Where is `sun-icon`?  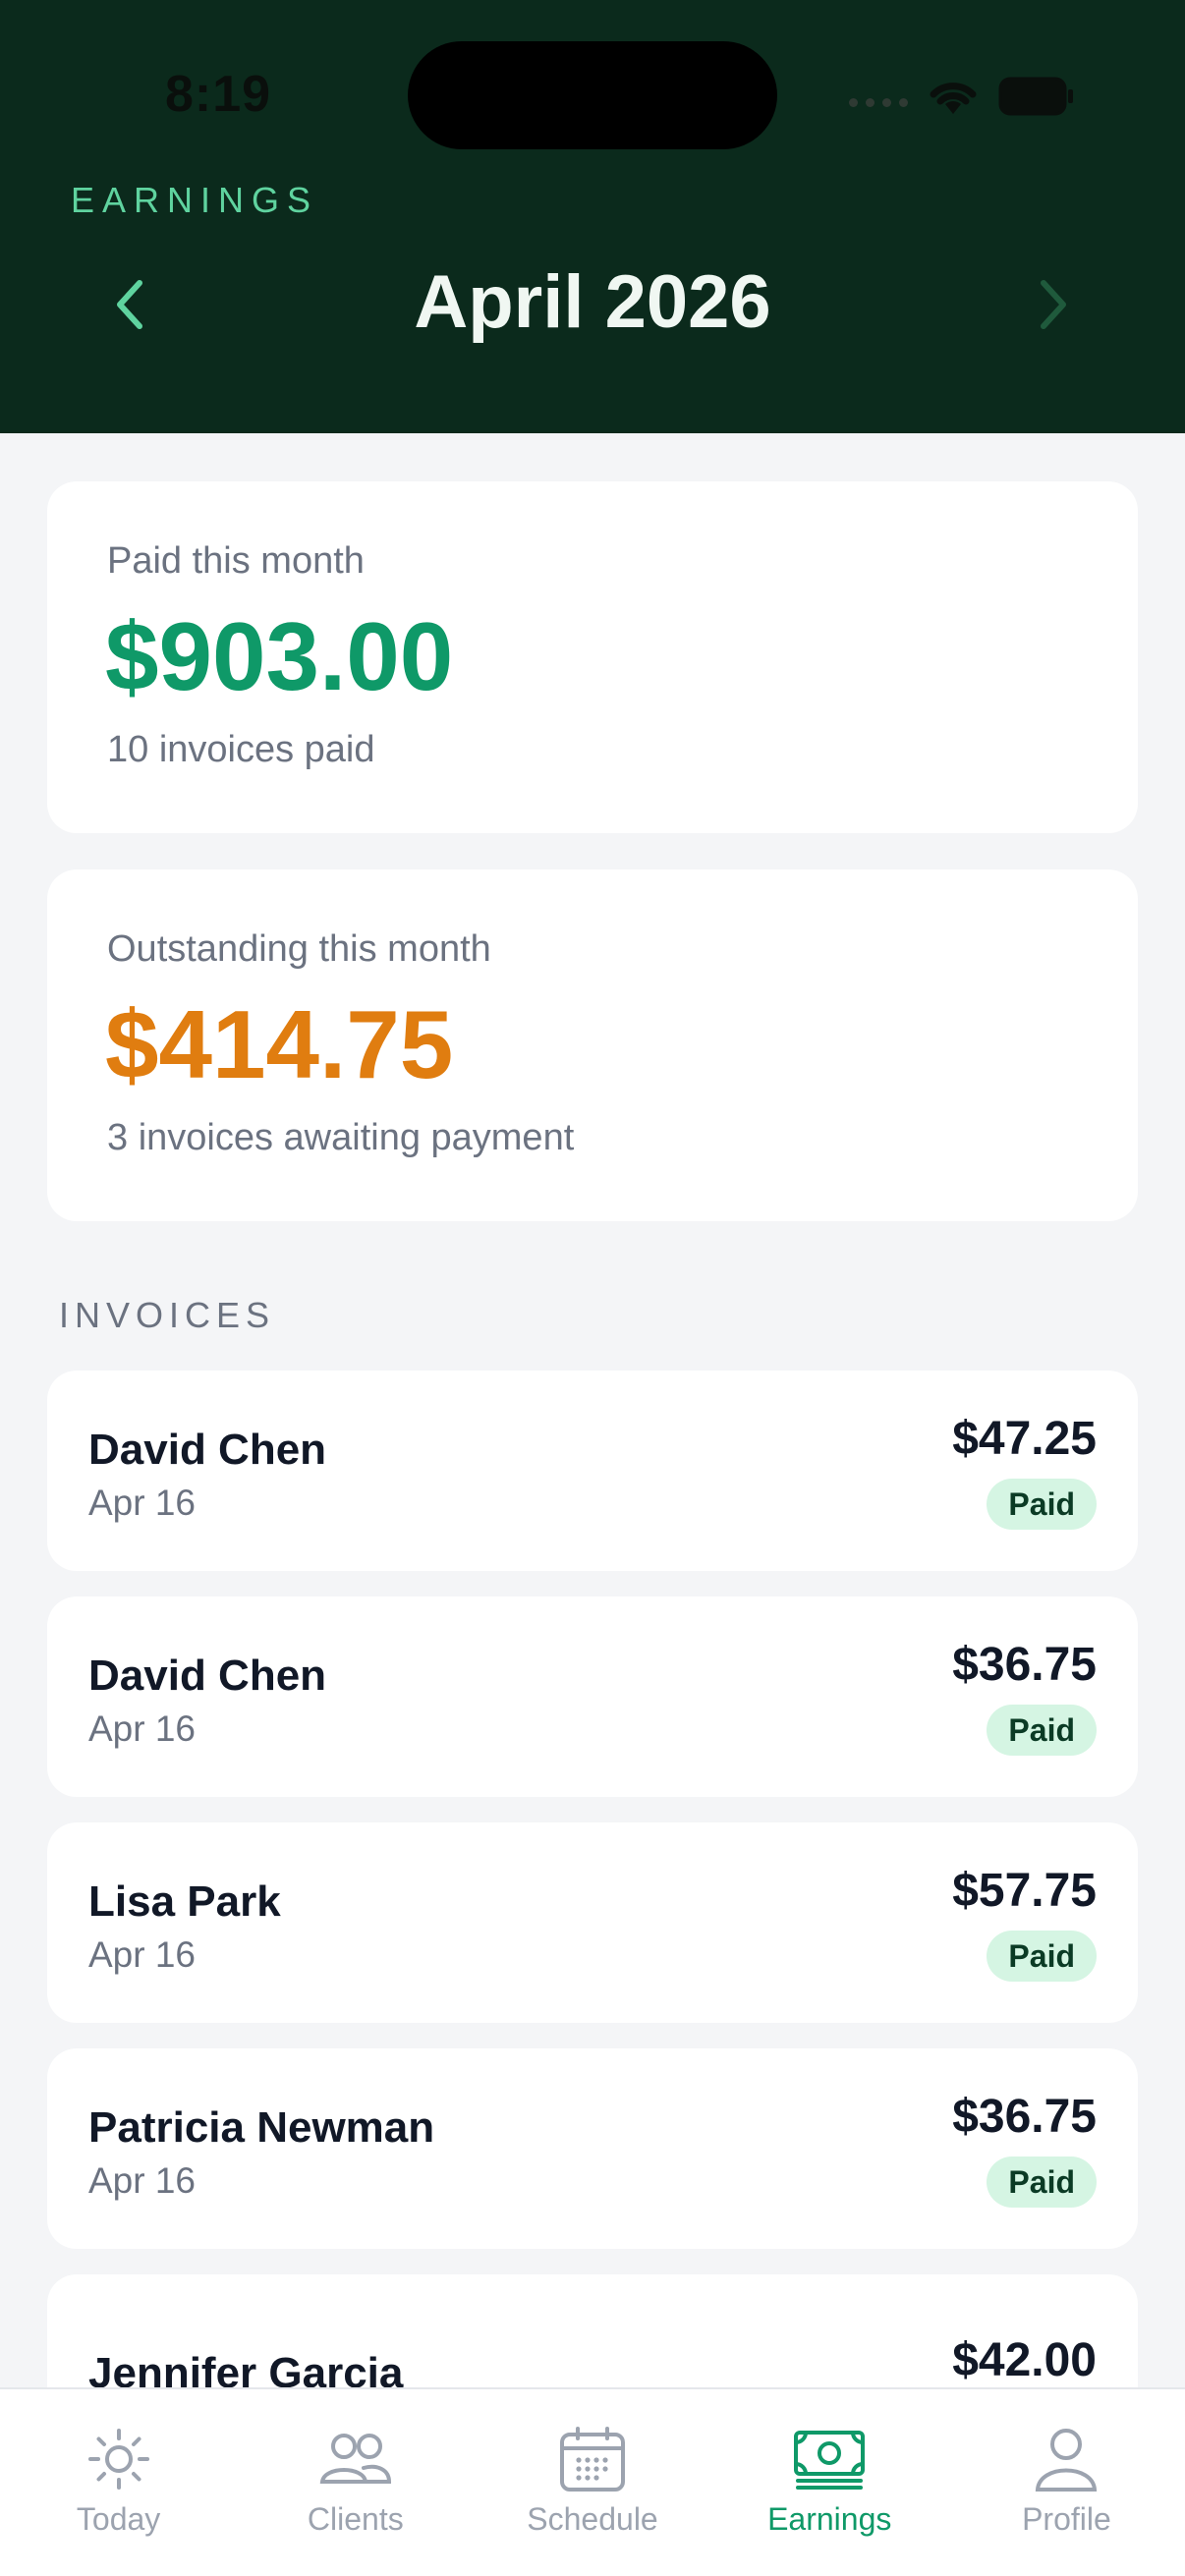
sun-icon is located at coordinates (118, 2459).